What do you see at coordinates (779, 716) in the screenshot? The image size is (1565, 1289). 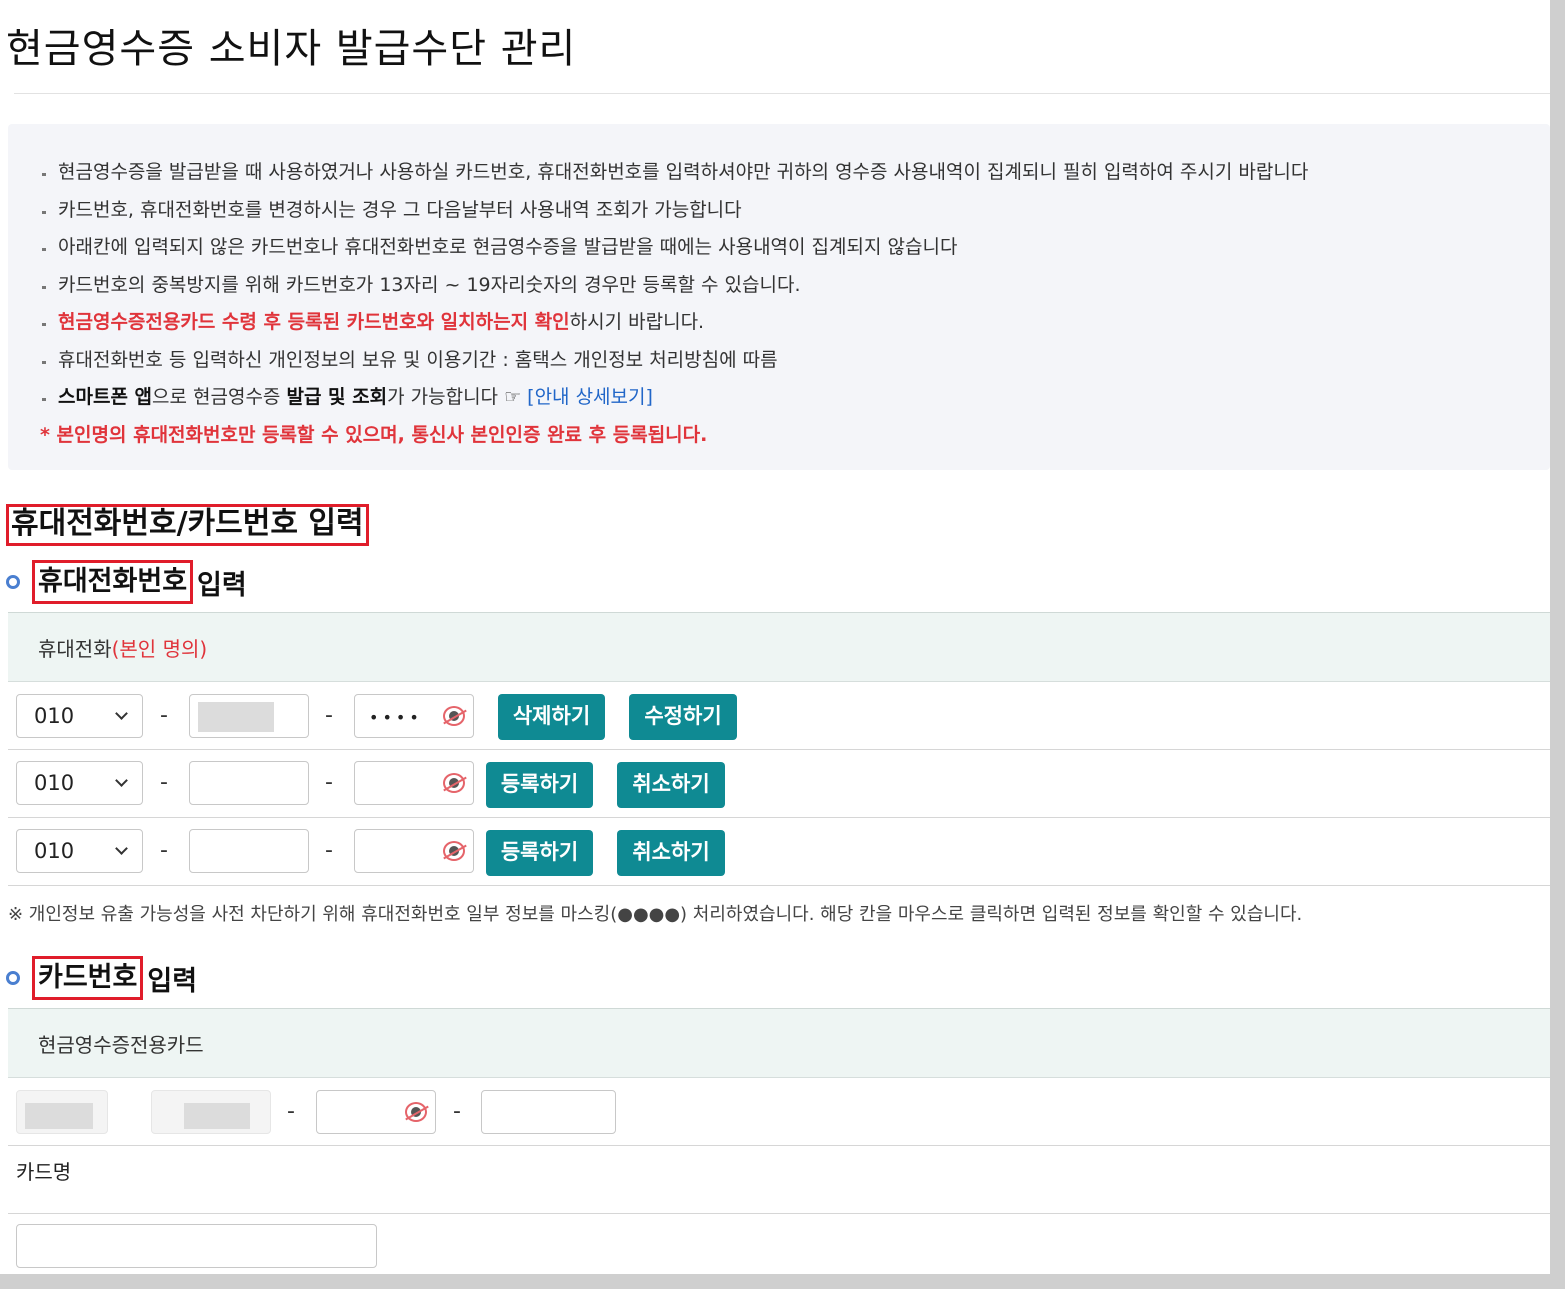 I see `phone-row: 010 - - •••• 삭제하기 수정하기` at bounding box center [779, 716].